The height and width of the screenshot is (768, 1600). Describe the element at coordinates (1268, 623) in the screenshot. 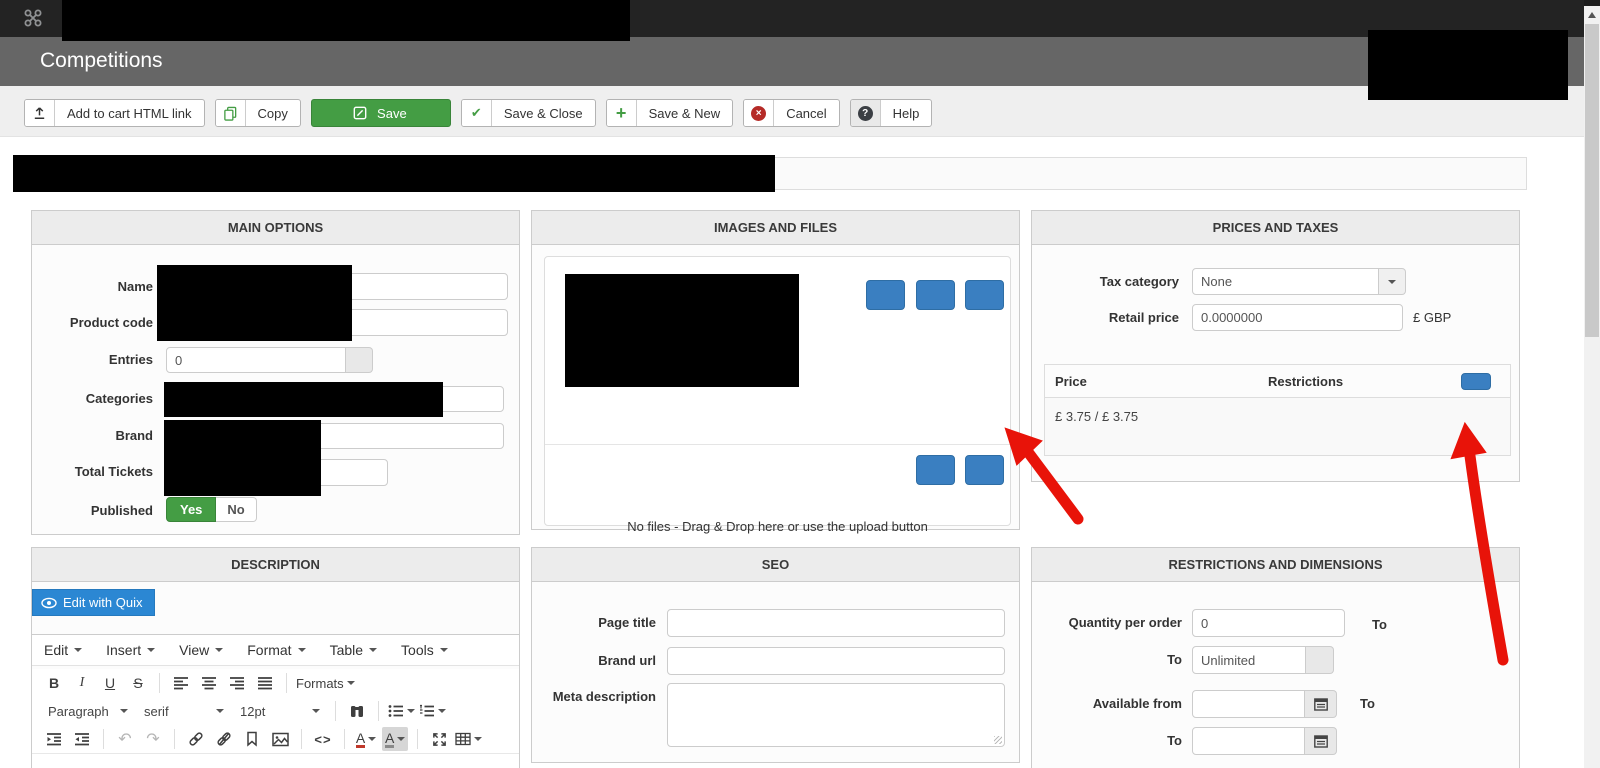

I see `quantity-per-order-input: 0` at that location.